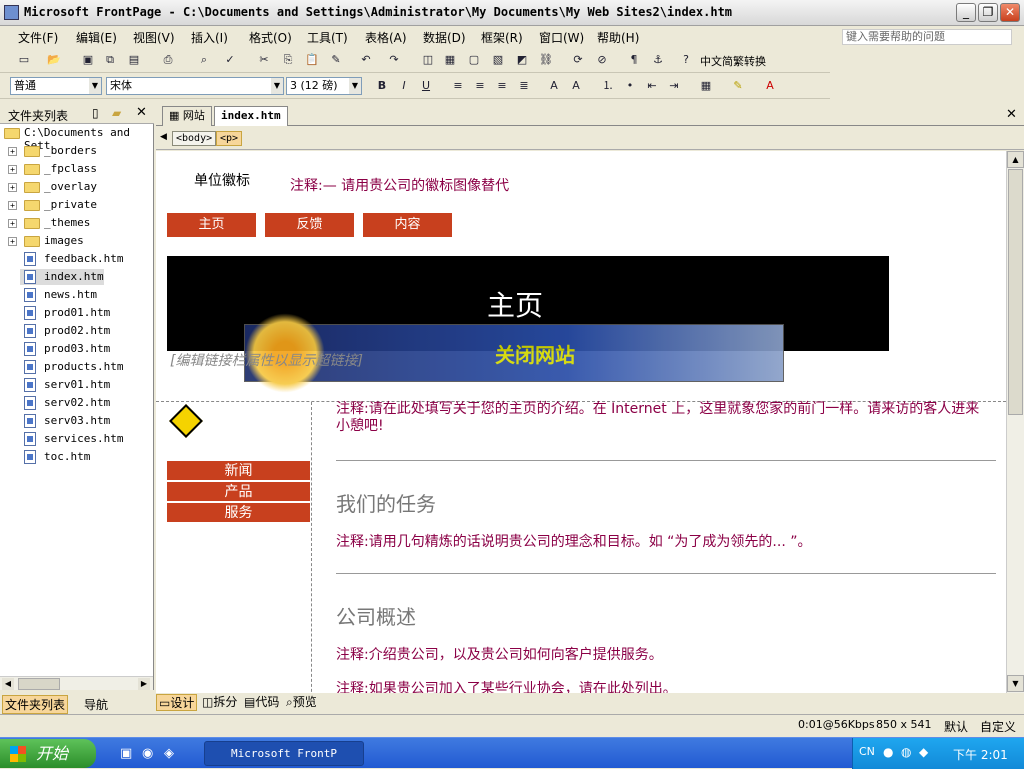 The image size is (1024, 769). What do you see at coordinates (229, 138) in the screenshot?
I see `tag-p: <p>` at bounding box center [229, 138].